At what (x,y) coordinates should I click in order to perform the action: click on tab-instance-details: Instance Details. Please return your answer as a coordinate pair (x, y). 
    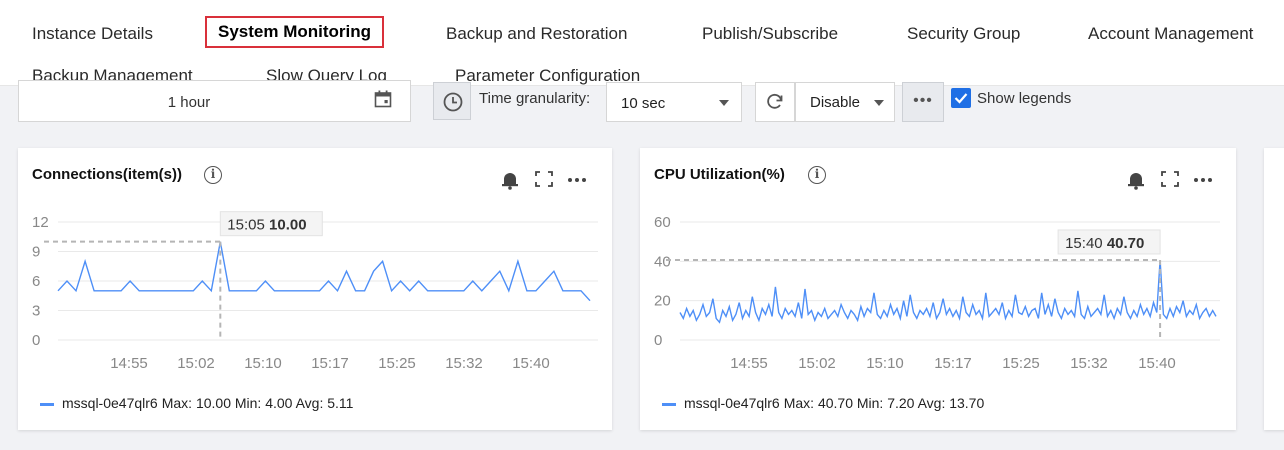
    Looking at the image, I should click on (92, 34).